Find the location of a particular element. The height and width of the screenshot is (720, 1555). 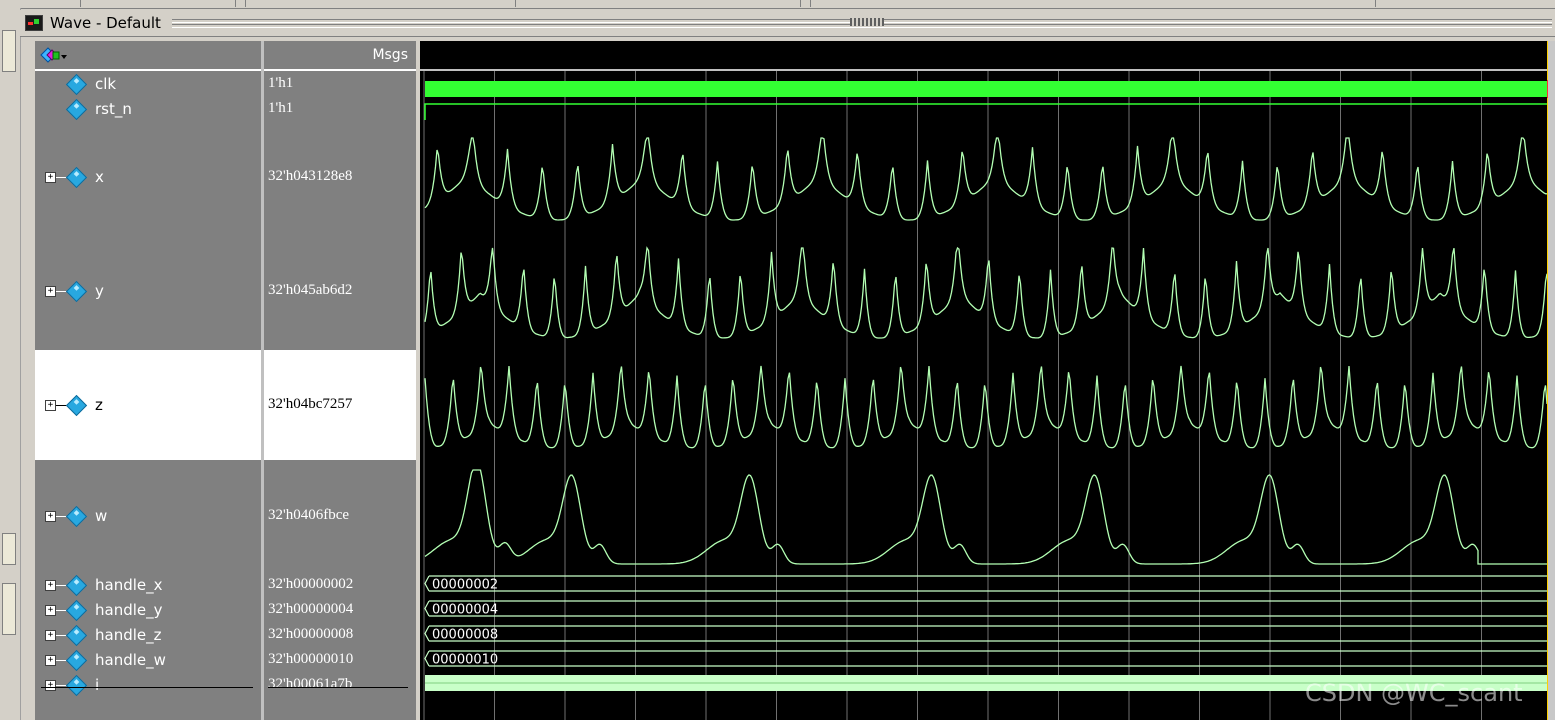

signal-name: handle_x is located at coordinates (129, 584).